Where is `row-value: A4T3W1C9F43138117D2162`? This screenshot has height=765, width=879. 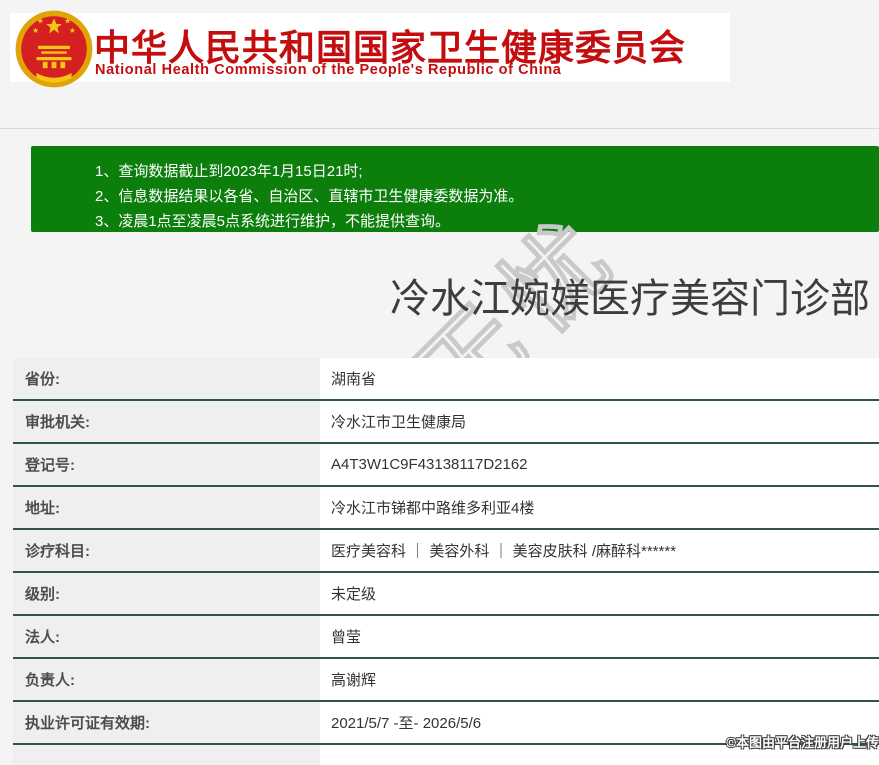 row-value: A4T3W1C9F43138117D2162 is located at coordinates (599, 464).